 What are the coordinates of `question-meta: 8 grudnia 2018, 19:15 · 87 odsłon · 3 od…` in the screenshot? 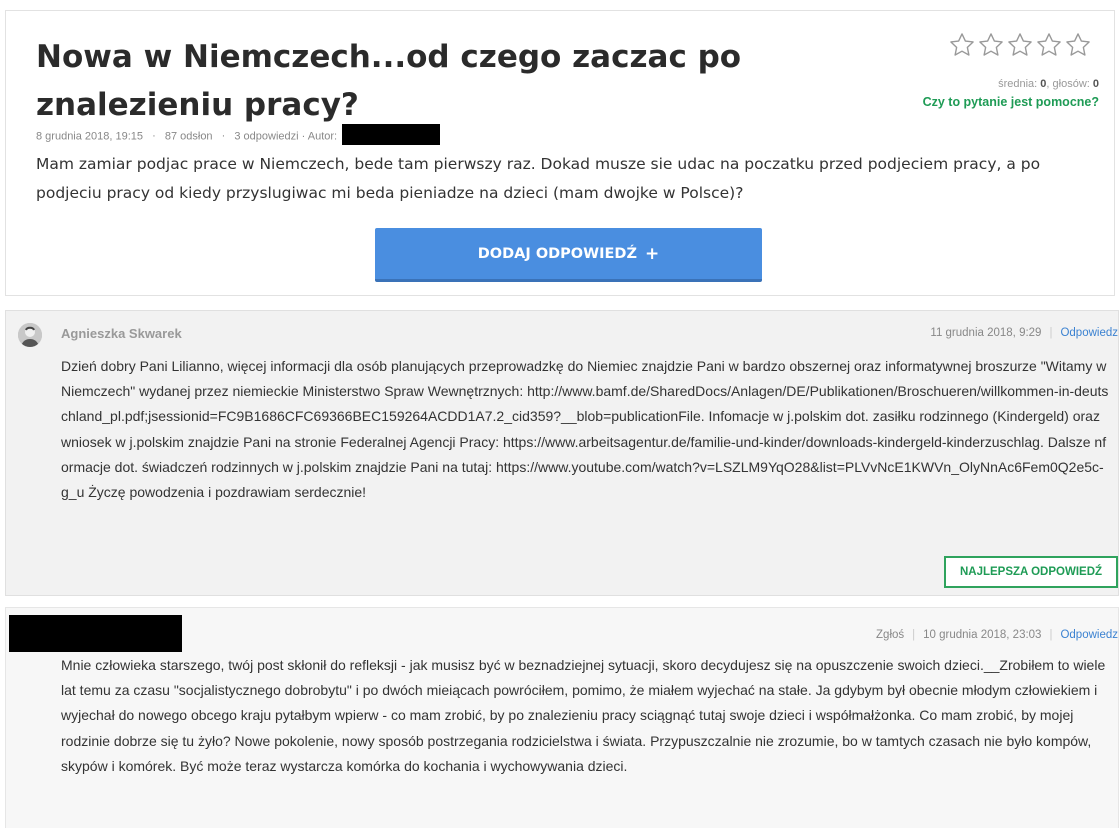 It's located at (238, 135).